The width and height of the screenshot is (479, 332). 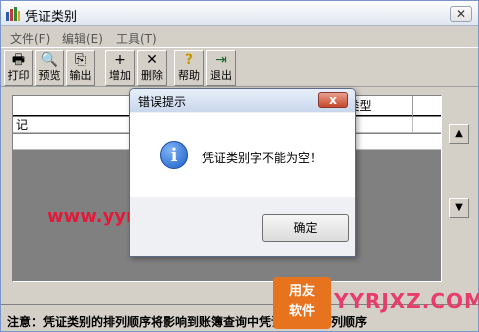 What do you see at coordinates (302, 303) in the screenshot?
I see `brand-logo: 用友 软件` at bounding box center [302, 303].